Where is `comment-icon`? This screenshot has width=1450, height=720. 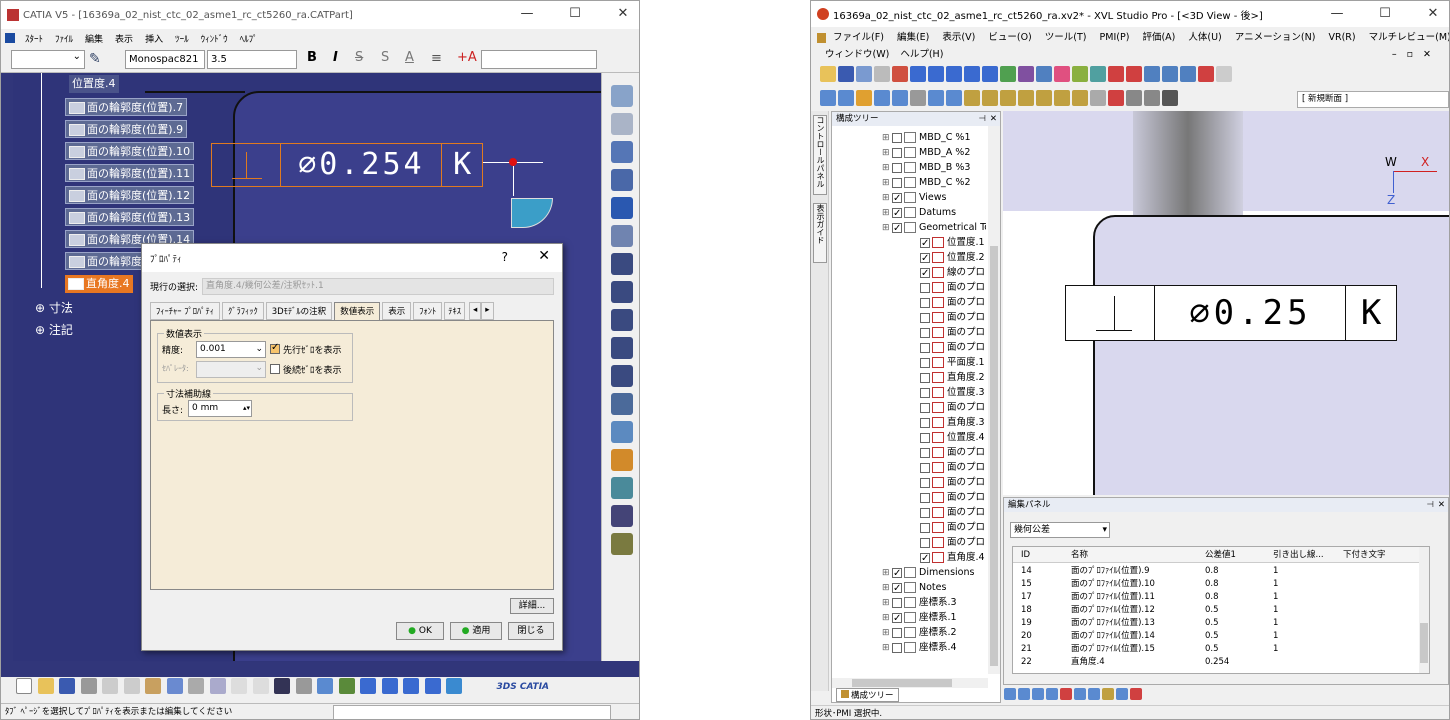 comment-icon is located at coordinates (260, 686).